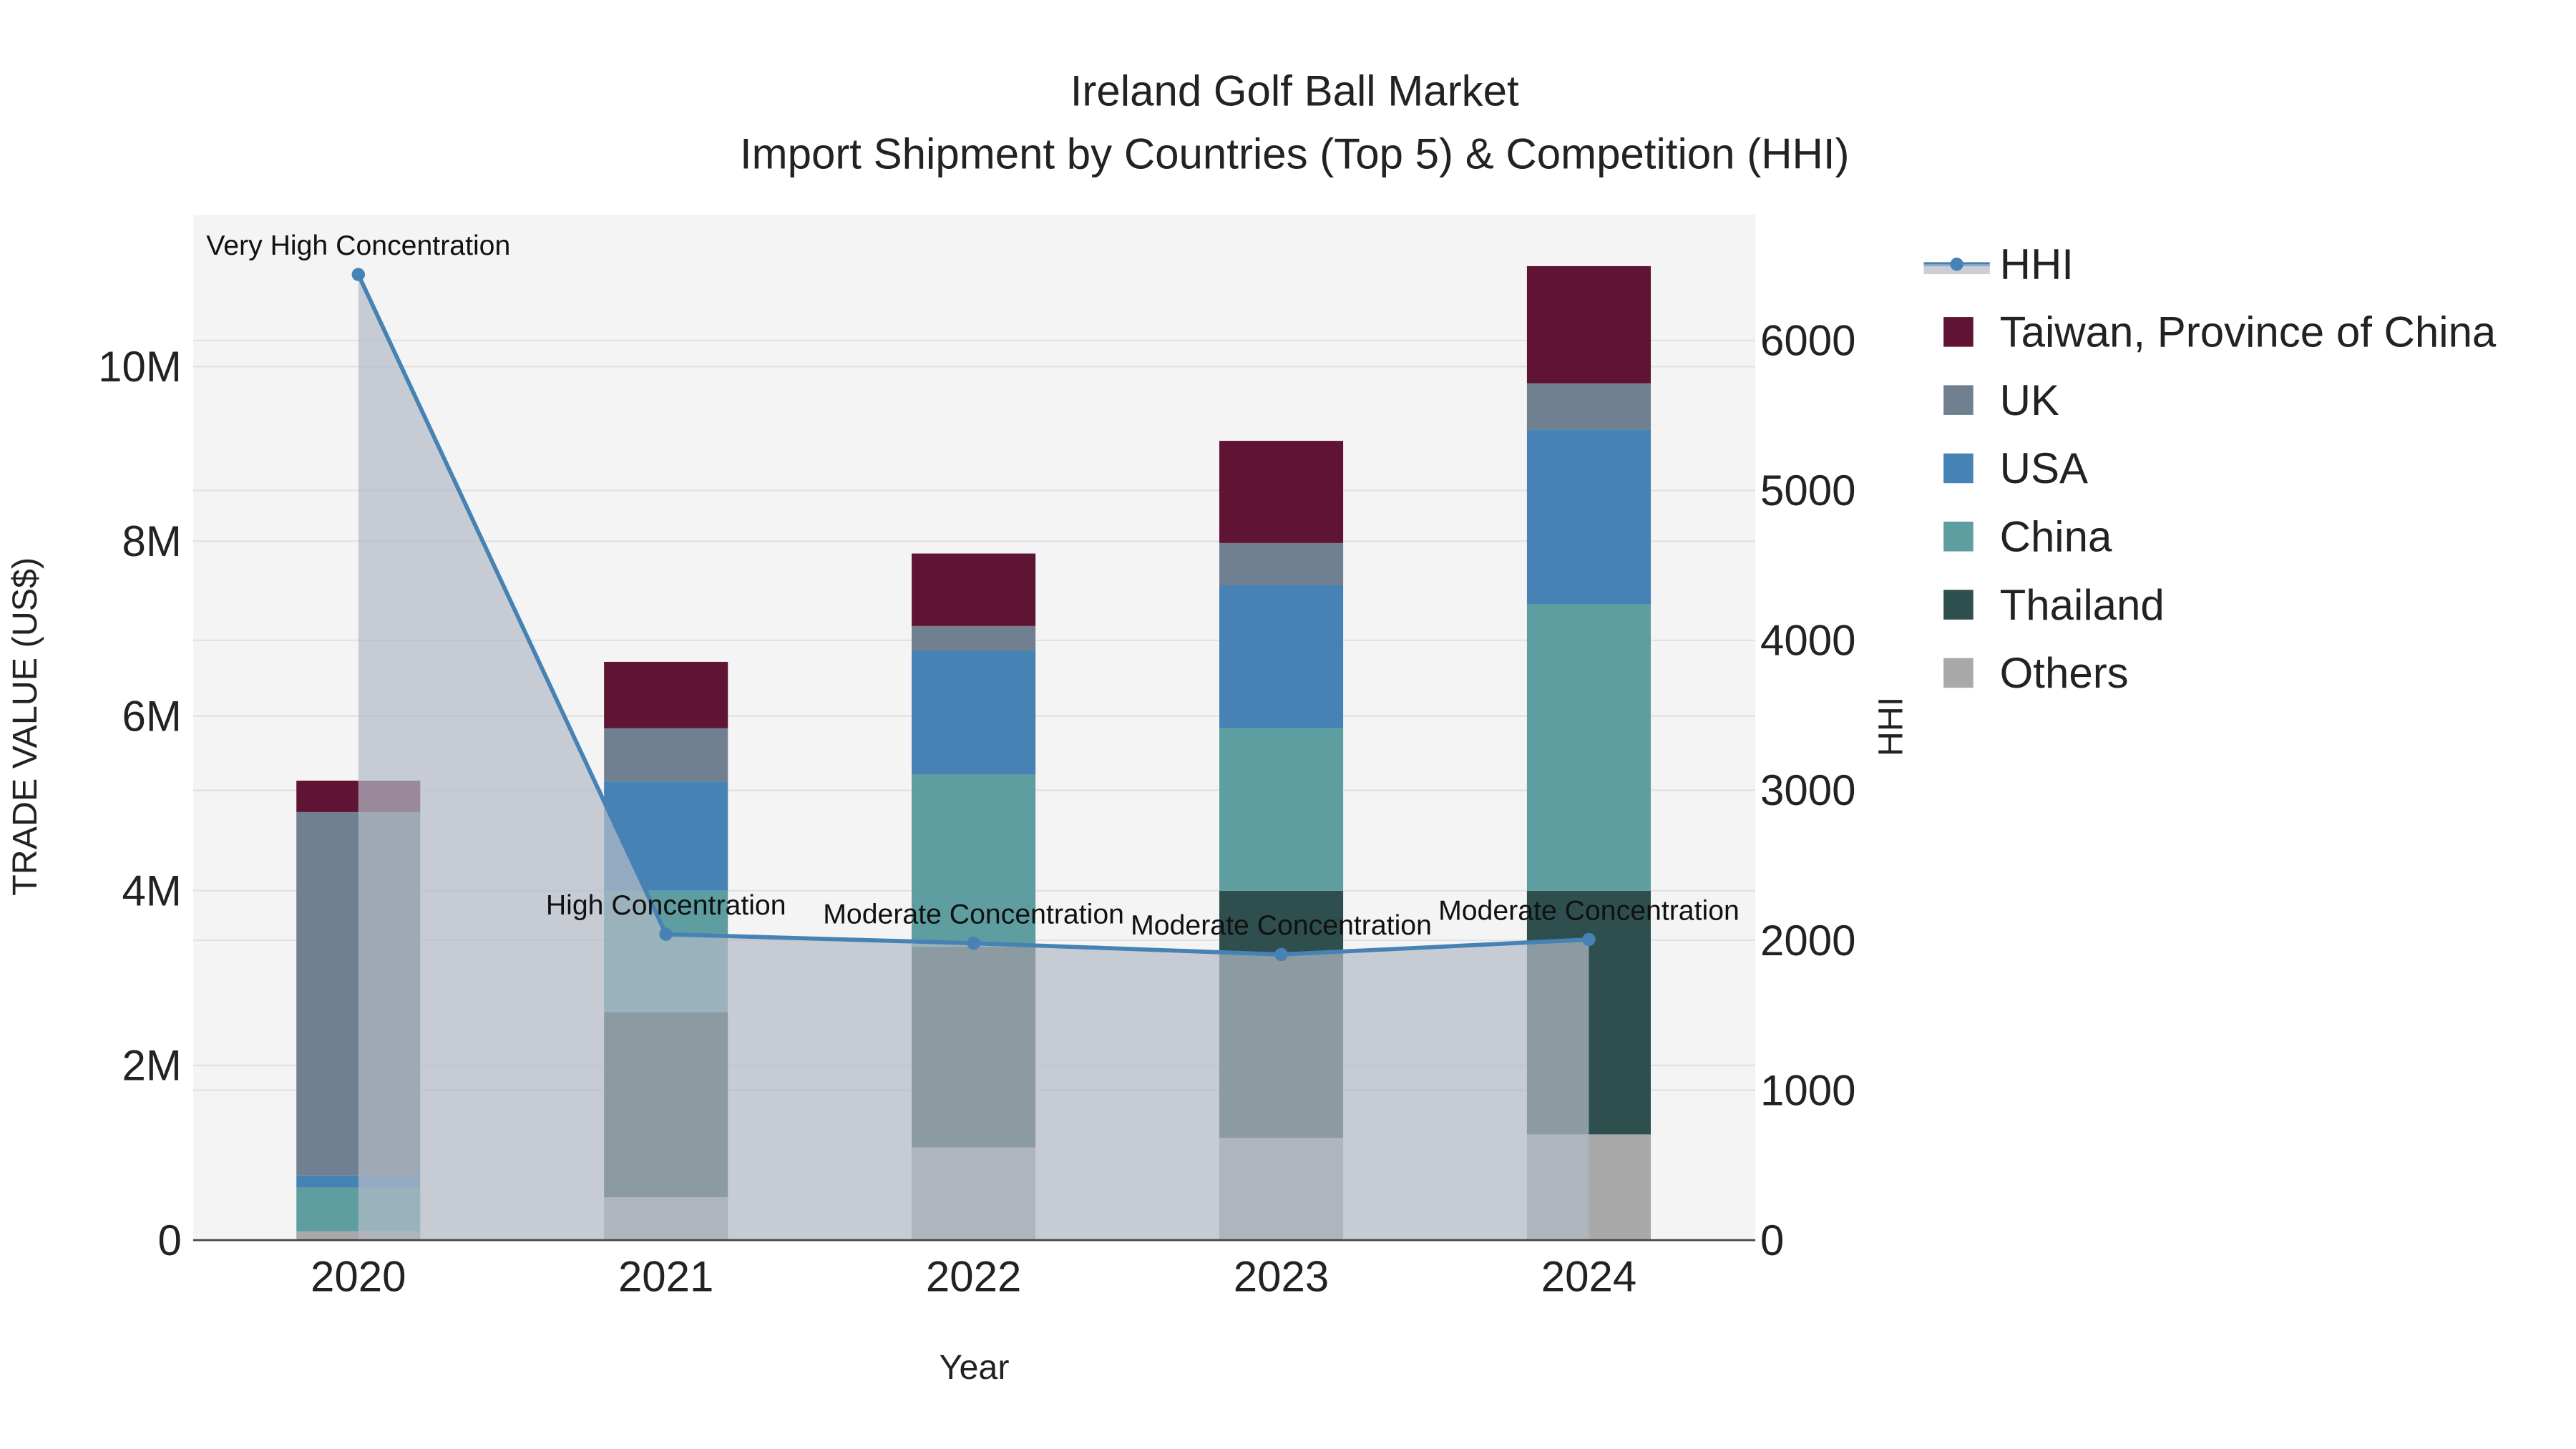 This screenshot has height=1449, width=2576. Describe the element at coordinates (1294, 91) in the screenshot. I see `chart-title: Ireland Golf Ball Market` at that location.